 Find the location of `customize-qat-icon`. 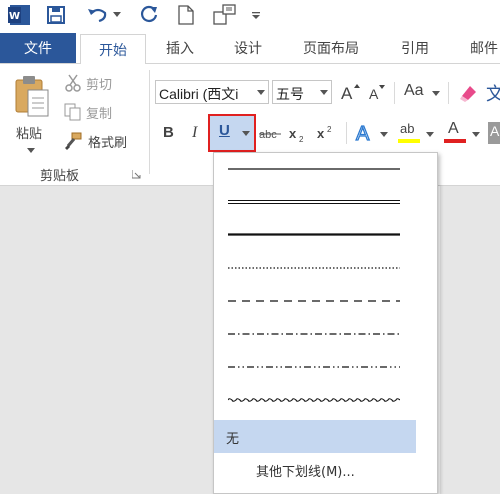

customize-qat-icon is located at coordinates (256, 15).